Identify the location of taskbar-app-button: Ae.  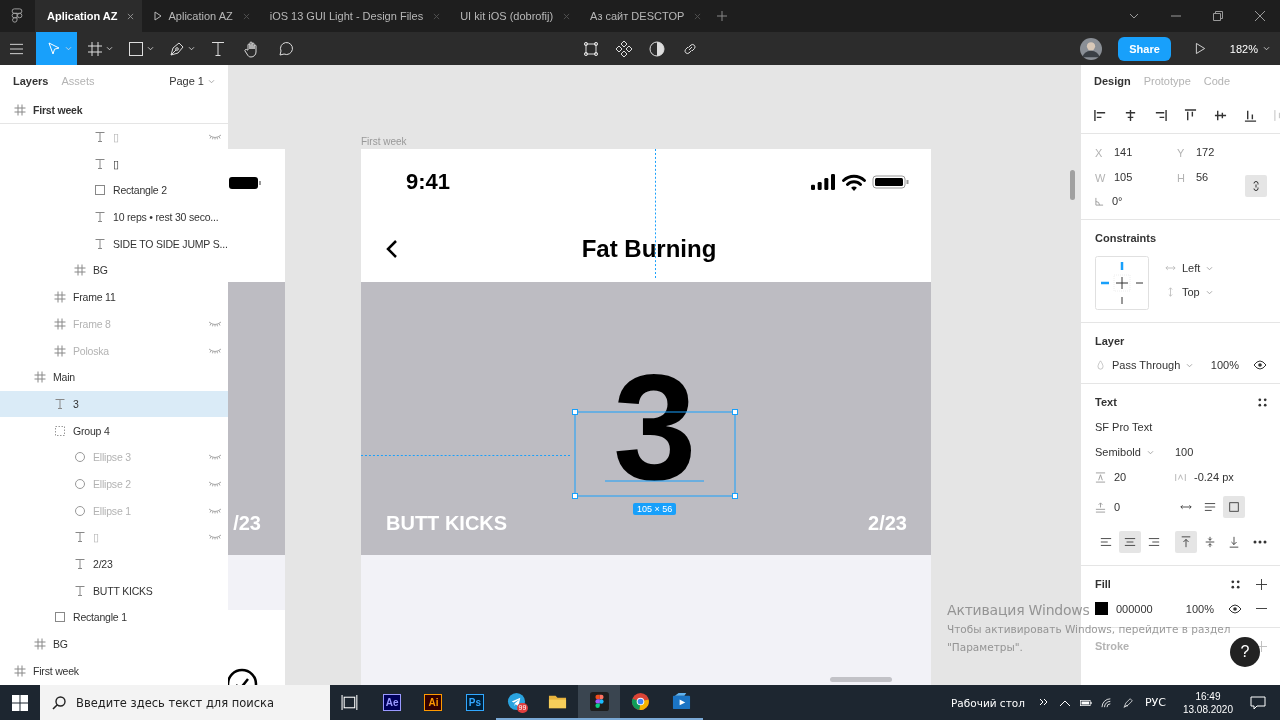
(392, 702).